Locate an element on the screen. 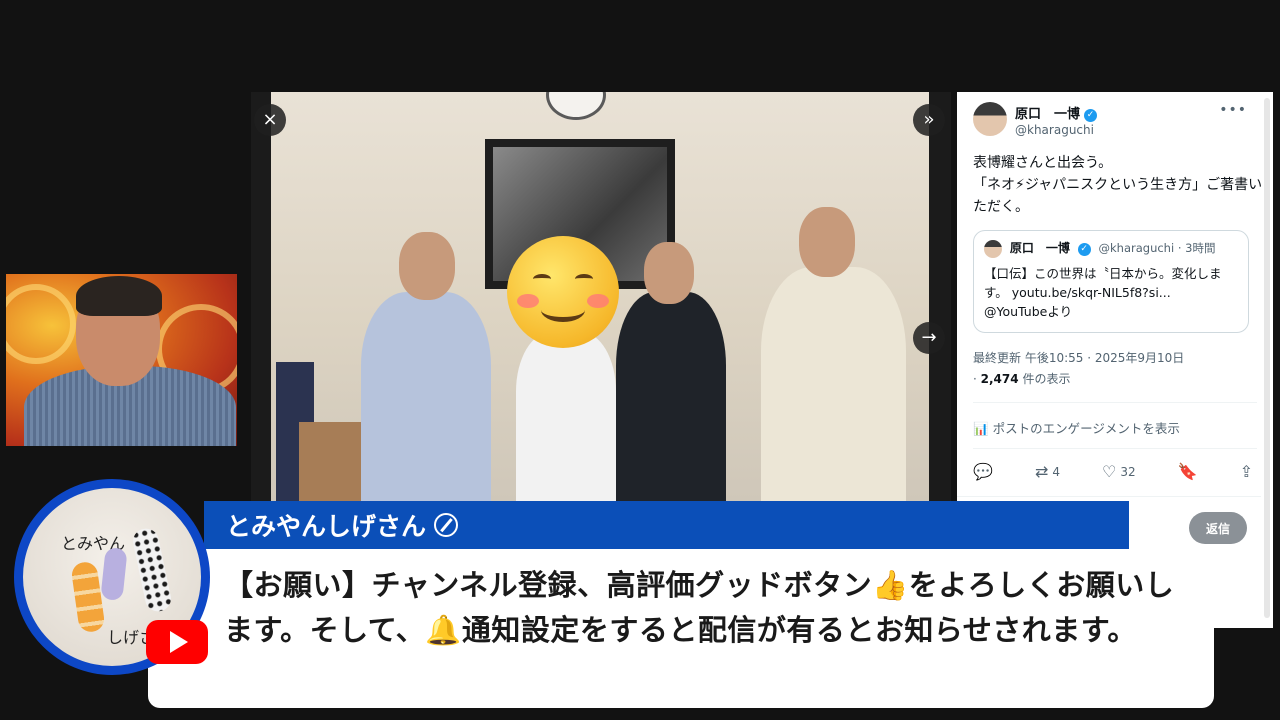 The width and height of the screenshot is (1280, 720). scrollbar is located at coordinates (1267, 358).